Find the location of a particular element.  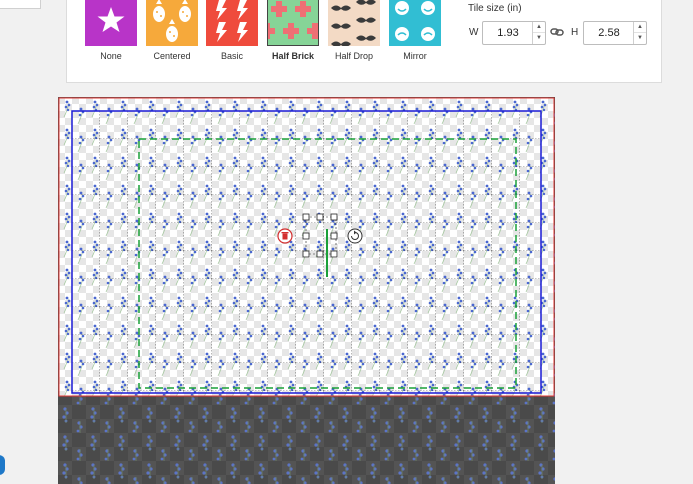

tile-option-none: None is located at coordinates (111, 30).